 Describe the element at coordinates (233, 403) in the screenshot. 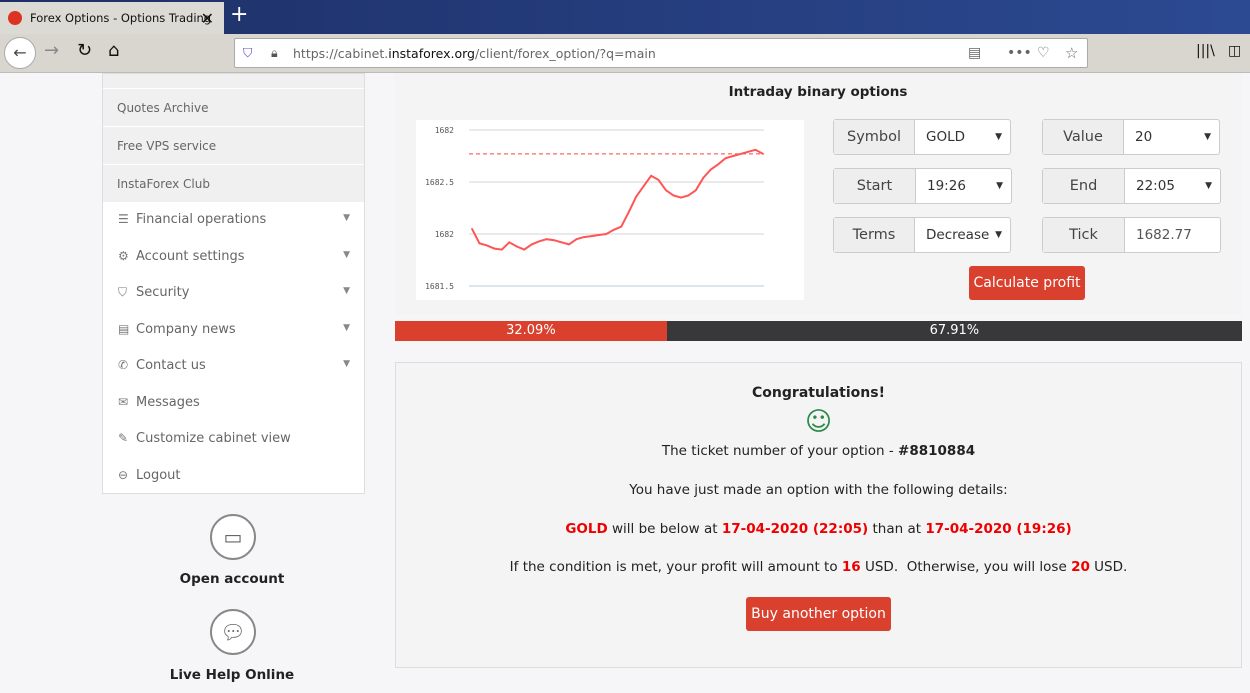

I see `sidebar-item: ✉ Messages` at that location.